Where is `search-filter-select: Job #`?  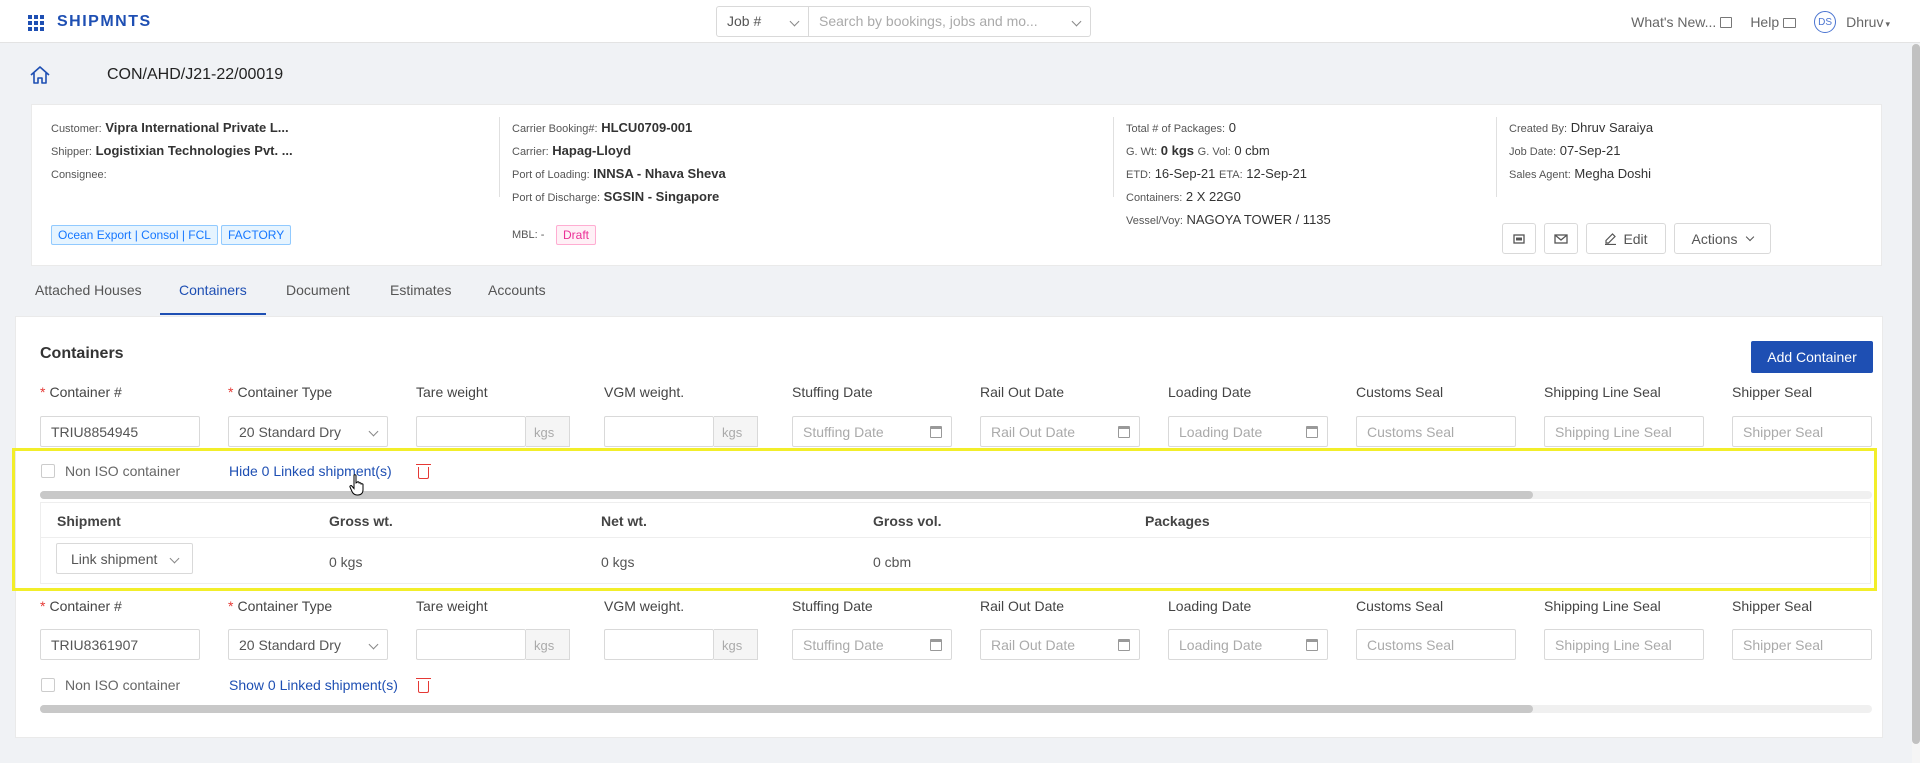
search-filter-select: Job # is located at coordinates (762, 21).